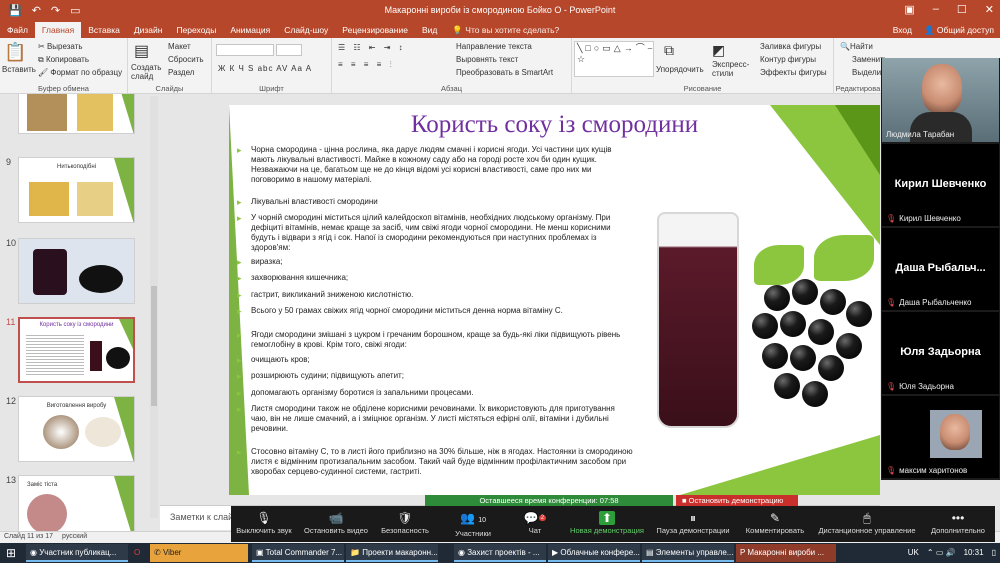  What do you see at coordinates (962, 9) in the screenshot?
I see `maximize-icon: ☐` at bounding box center [962, 9].